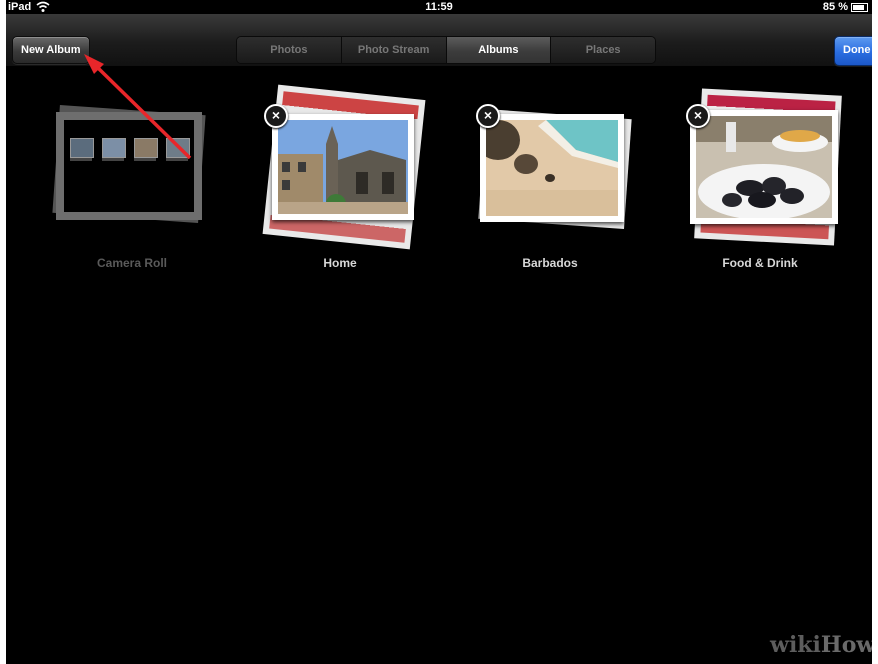 The height and width of the screenshot is (664, 878). What do you see at coordinates (859, 7) in the screenshot?
I see `battery-icon` at bounding box center [859, 7].